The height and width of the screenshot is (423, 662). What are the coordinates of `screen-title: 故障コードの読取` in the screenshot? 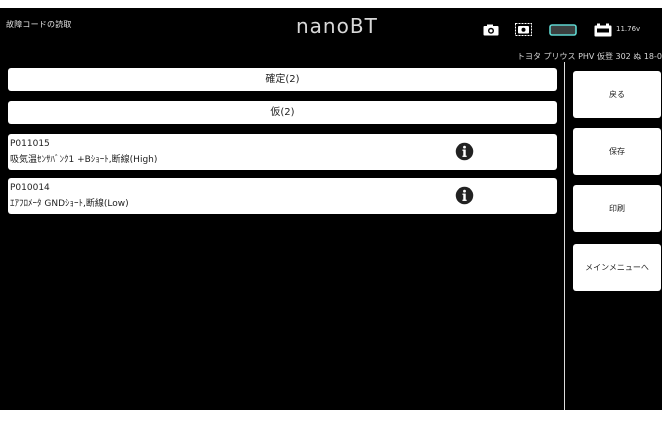 It's located at (39, 24).